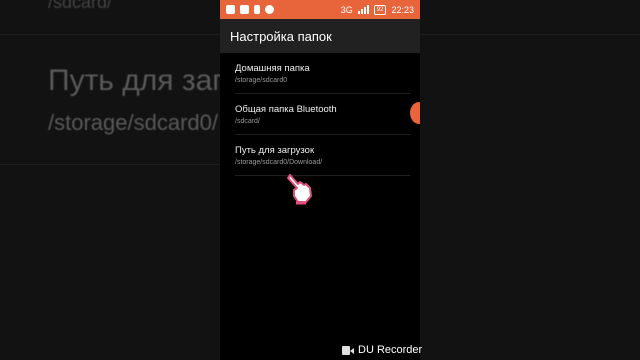 Image resolution: width=640 pixels, height=360 pixels. I want to click on list-item-title: Общая папка Bluetooth, so click(286, 109).